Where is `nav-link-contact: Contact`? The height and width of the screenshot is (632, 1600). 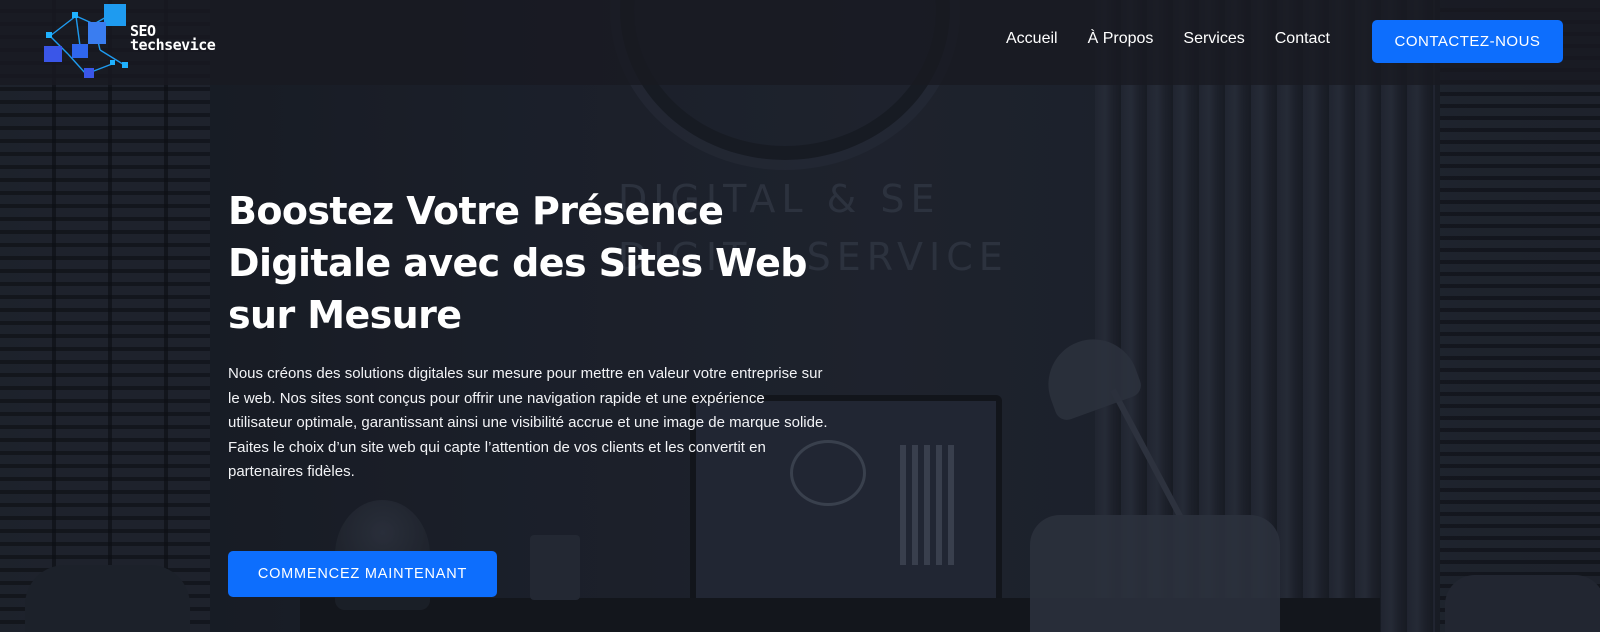 nav-link-contact: Contact is located at coordinates (1302, 39).